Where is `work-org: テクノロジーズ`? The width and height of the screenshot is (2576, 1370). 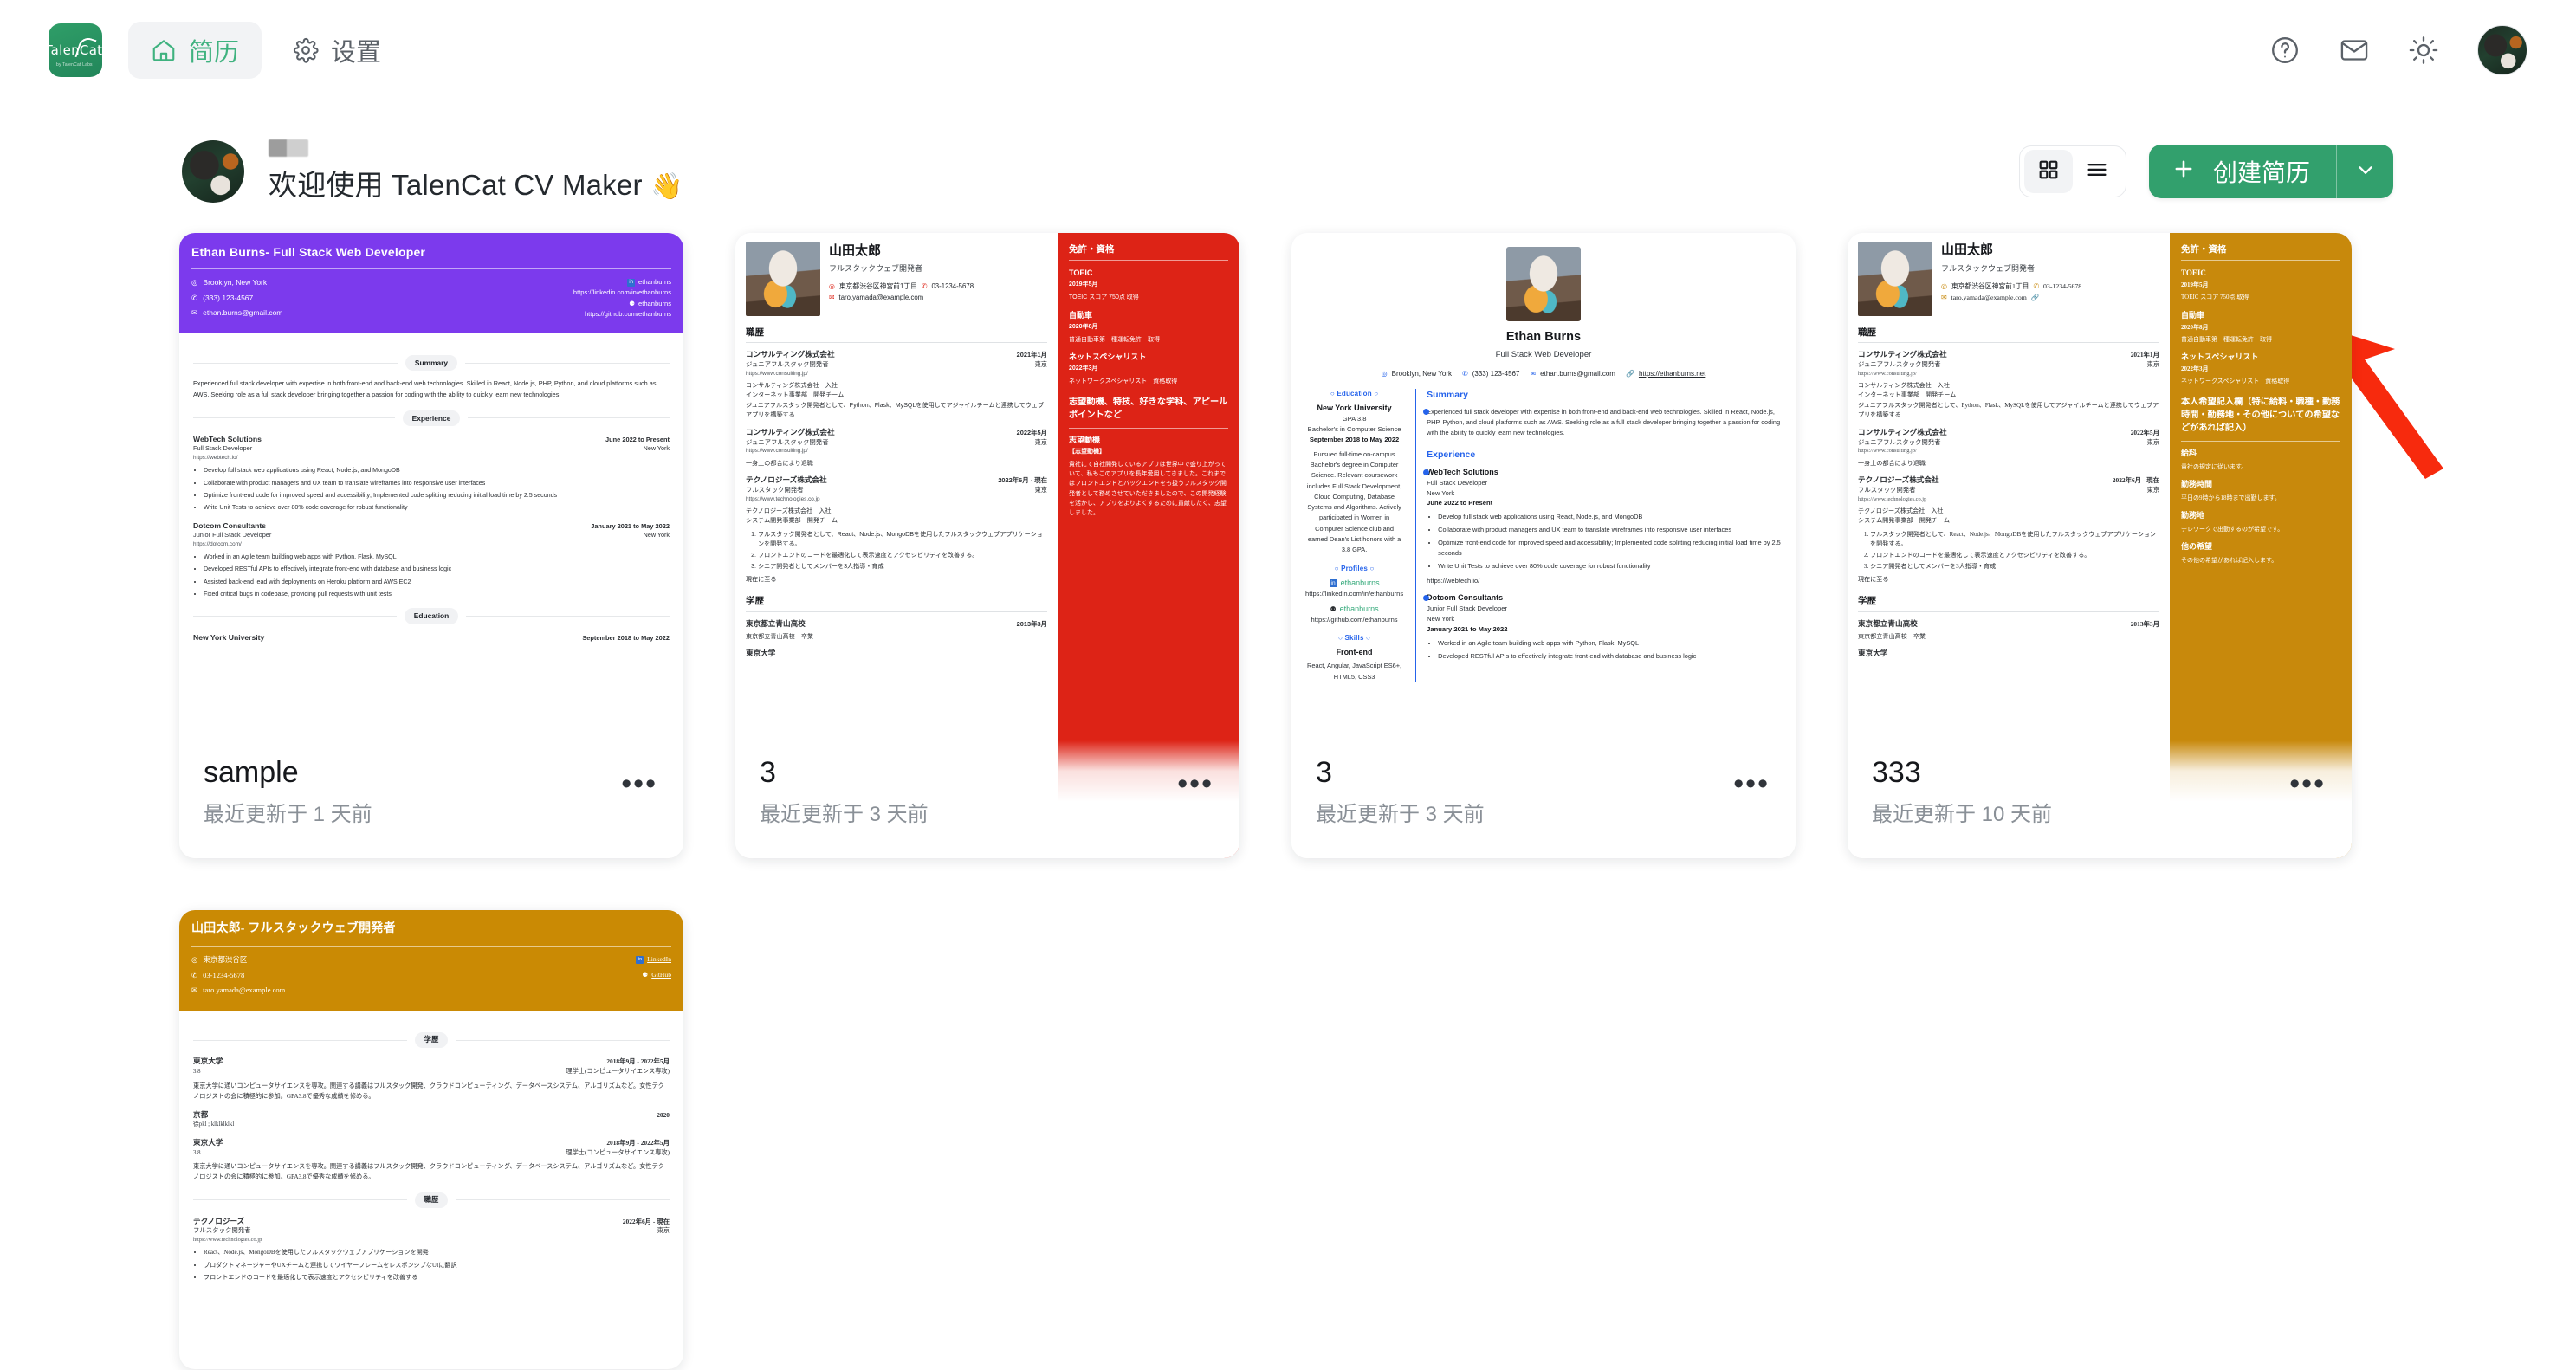
work-org: テクノロジーズ is located at coordinates (219, 1220).